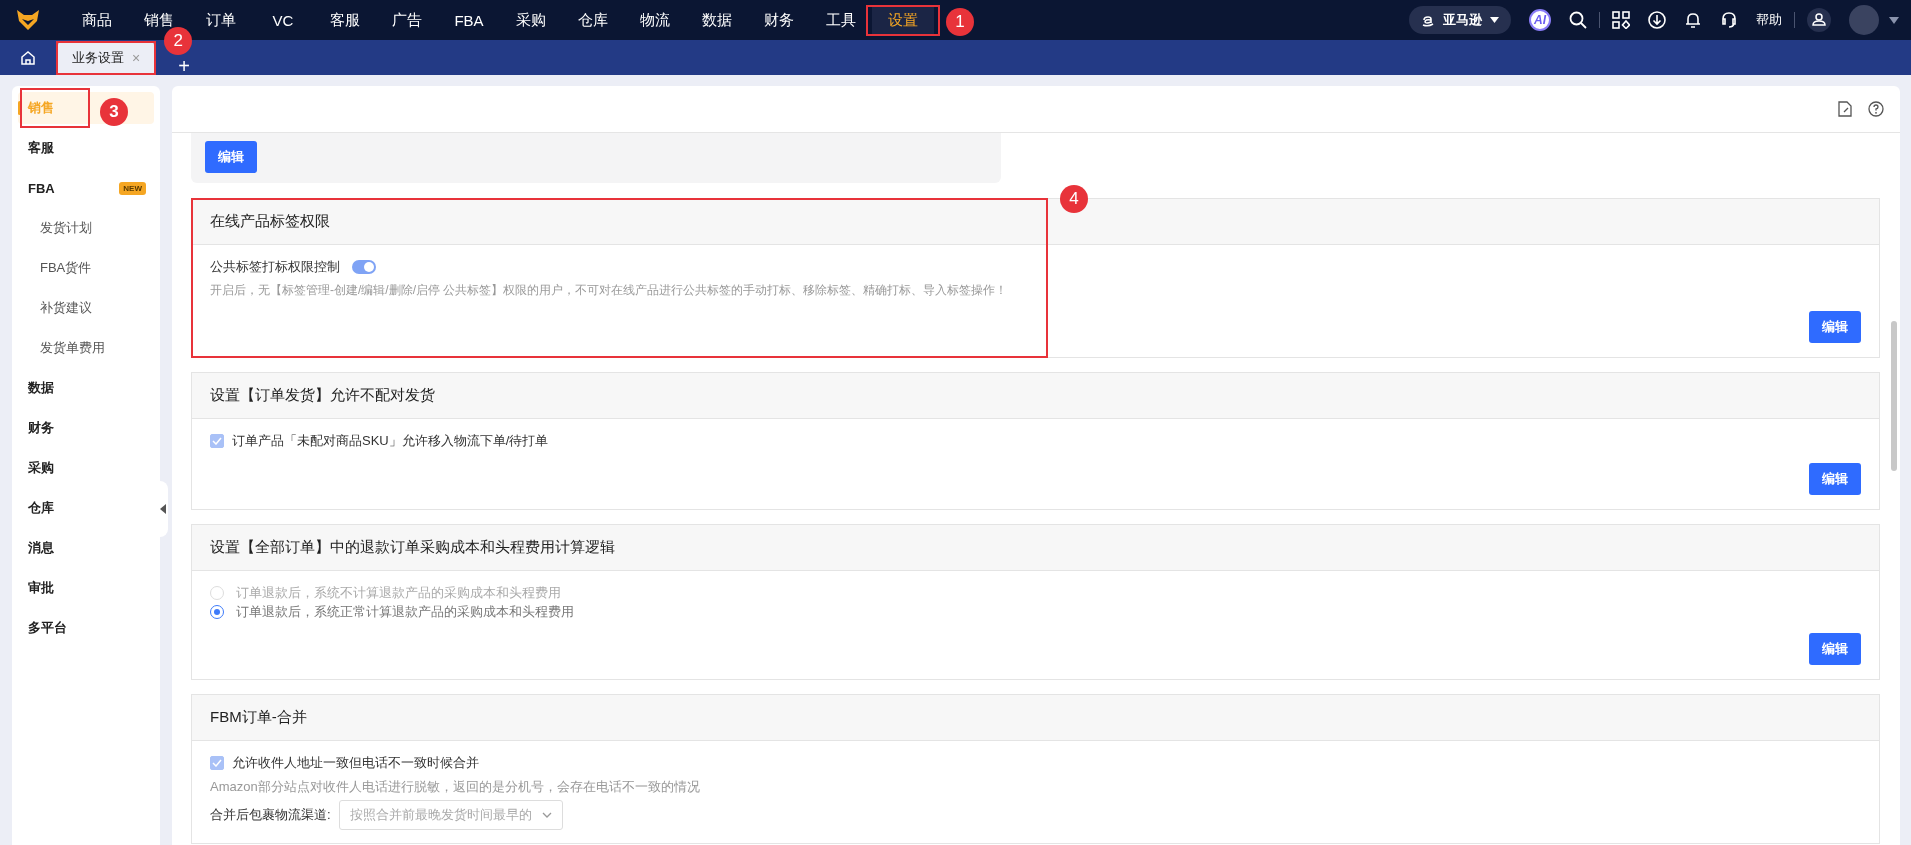 This screenshot has height=845, width=1911. I want to click on add-tab-button: +, so click(184, 66).